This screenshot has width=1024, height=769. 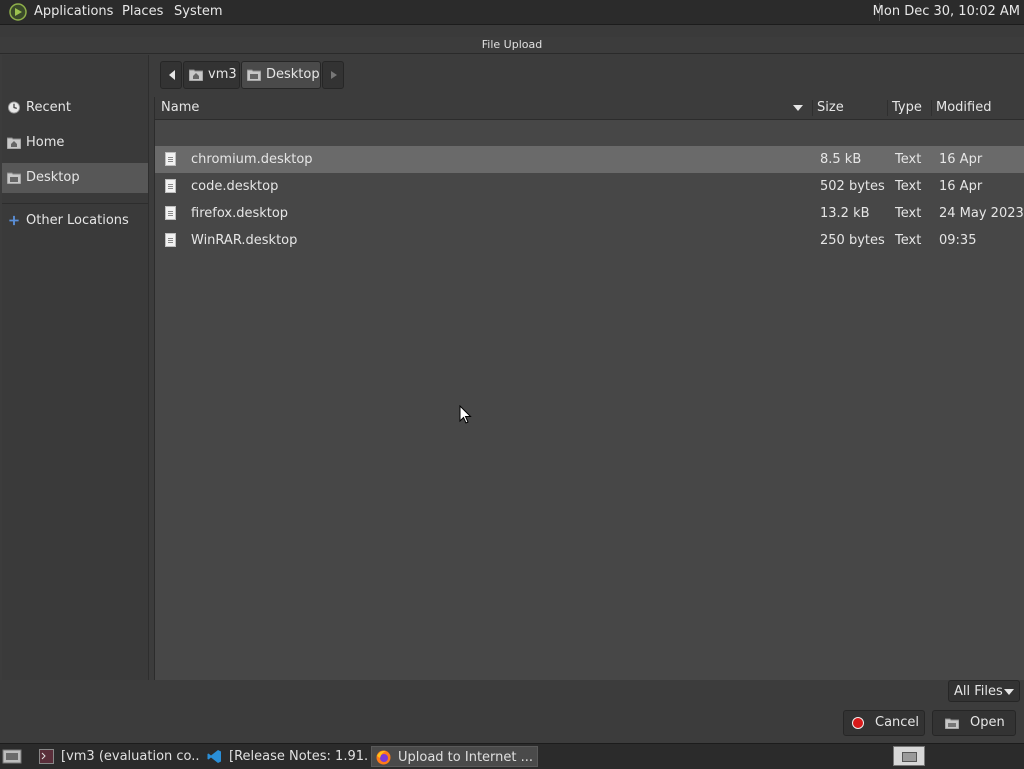 I want to click on clock: Mon Dec 30, 10:02 AM, so click(x=946, y=11).